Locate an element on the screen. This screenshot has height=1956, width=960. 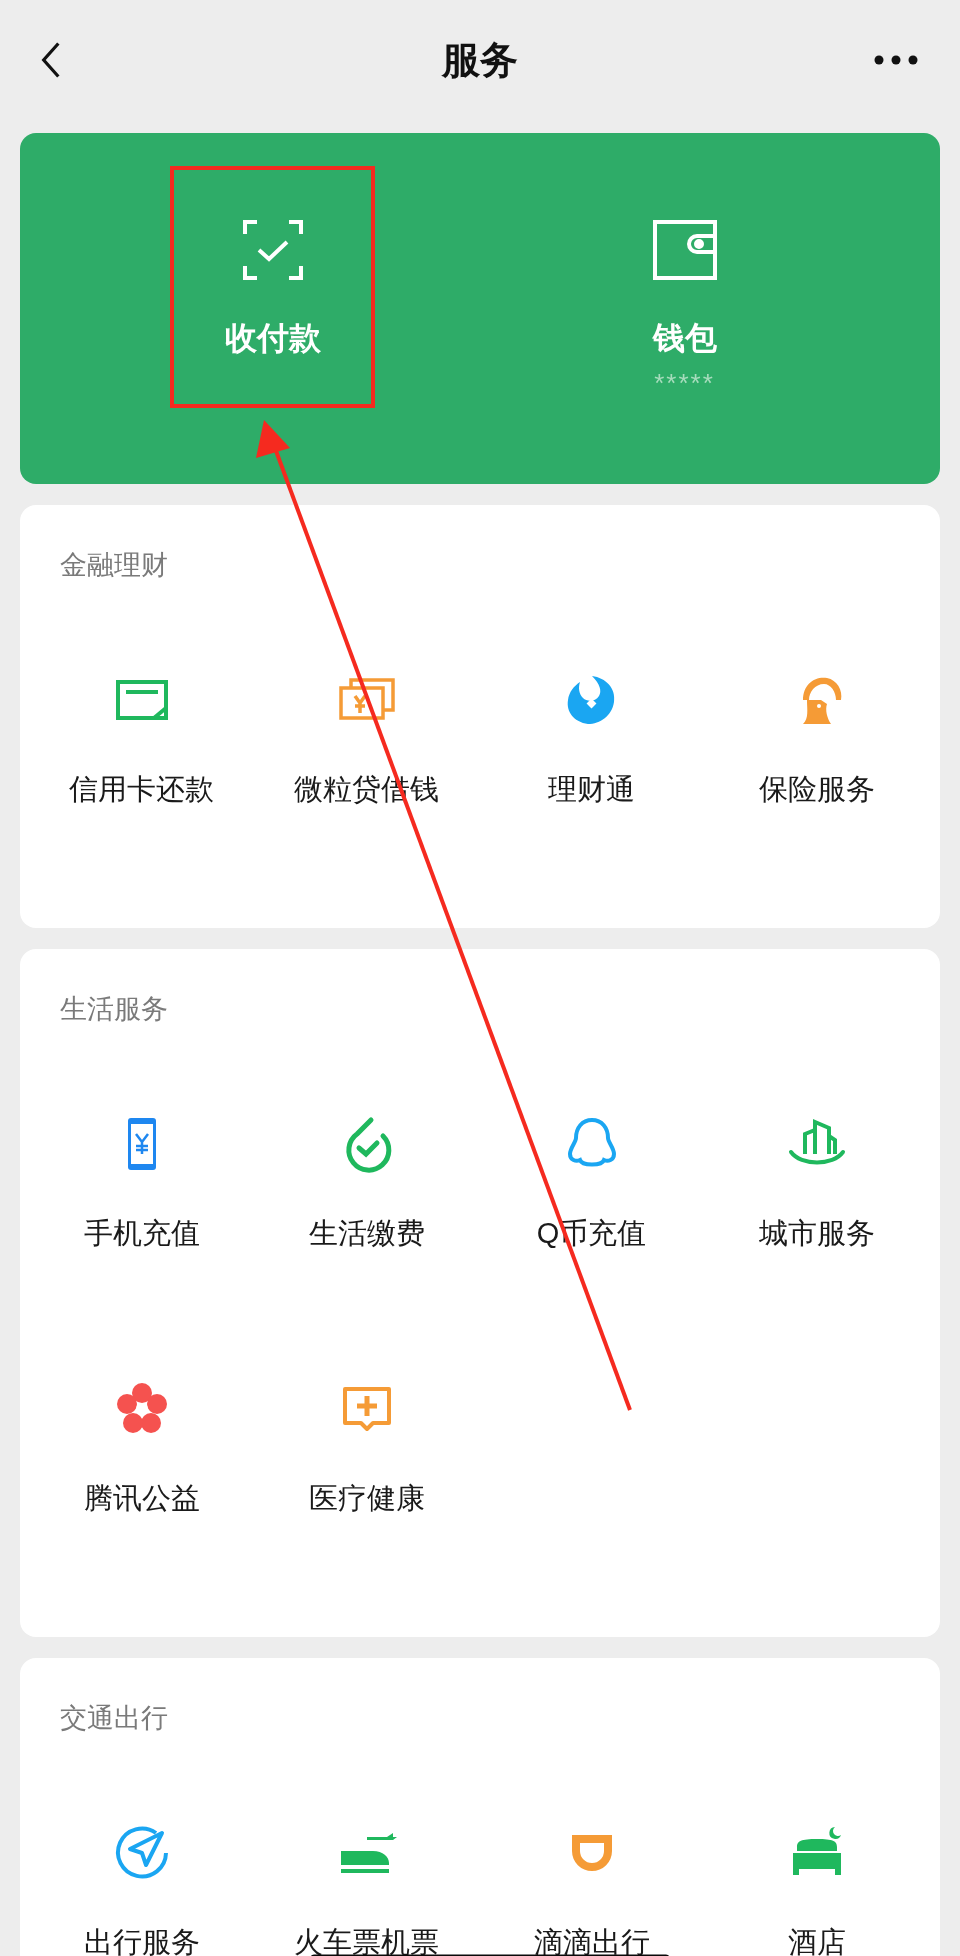
service-item: 保险服务 is located at coordinates (816, 712).